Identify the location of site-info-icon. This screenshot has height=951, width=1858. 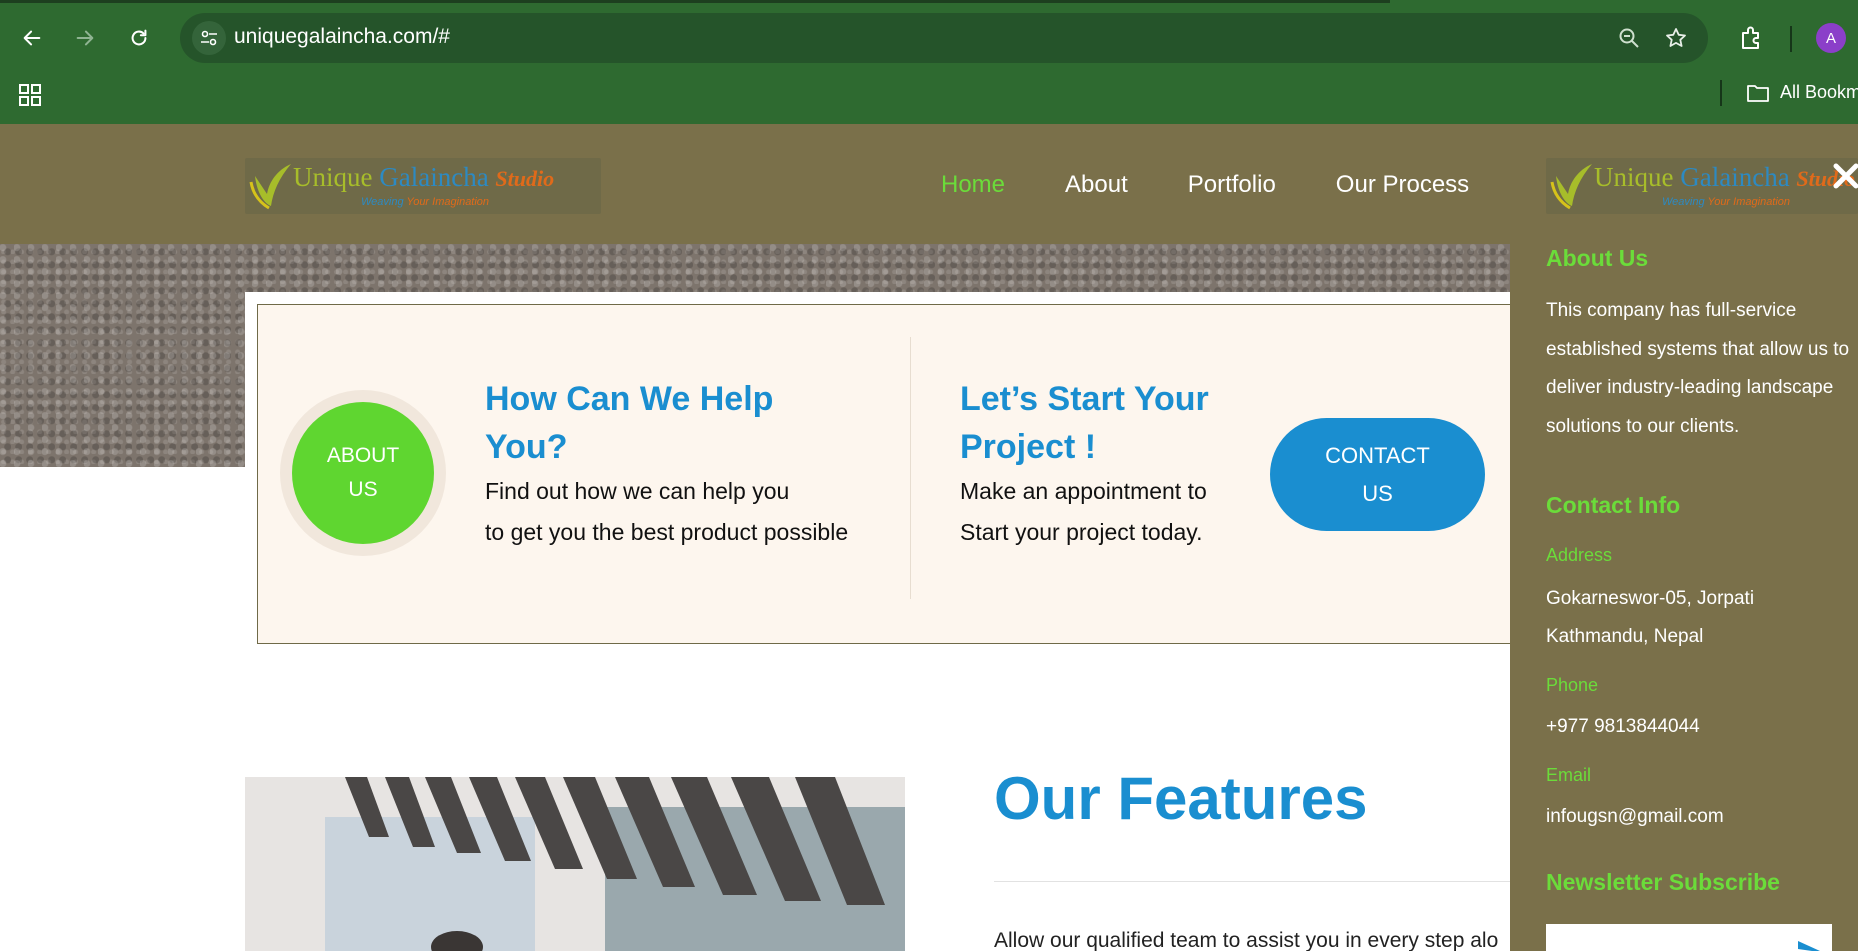
(209, 38).